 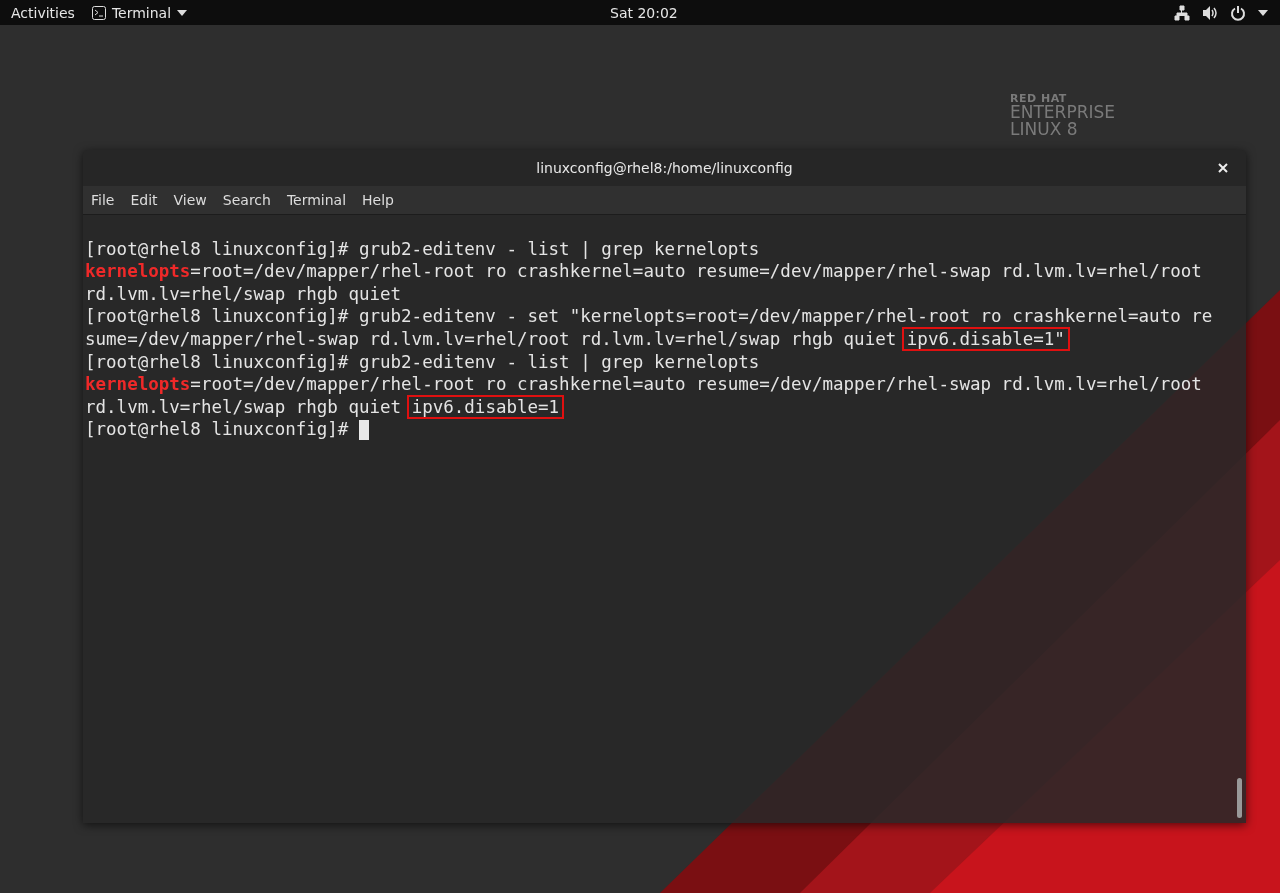 What do you see at coordinates (144, 200) in the screenshot?
I see `menu-item: Edit` at bounding box center [144, 200].